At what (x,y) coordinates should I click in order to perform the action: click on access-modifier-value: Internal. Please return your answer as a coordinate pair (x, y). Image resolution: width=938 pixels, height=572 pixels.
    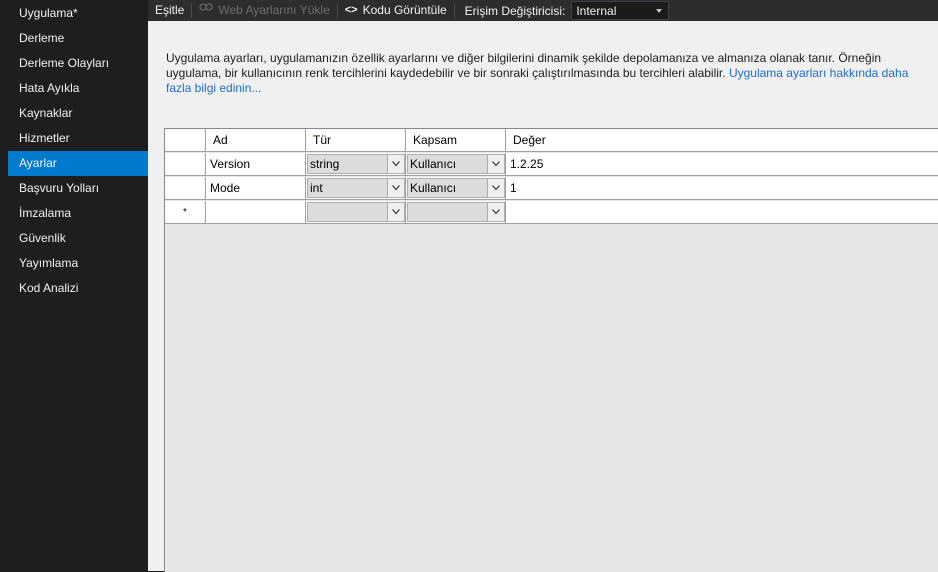
    Looking at the image, I should click on (596, 10).